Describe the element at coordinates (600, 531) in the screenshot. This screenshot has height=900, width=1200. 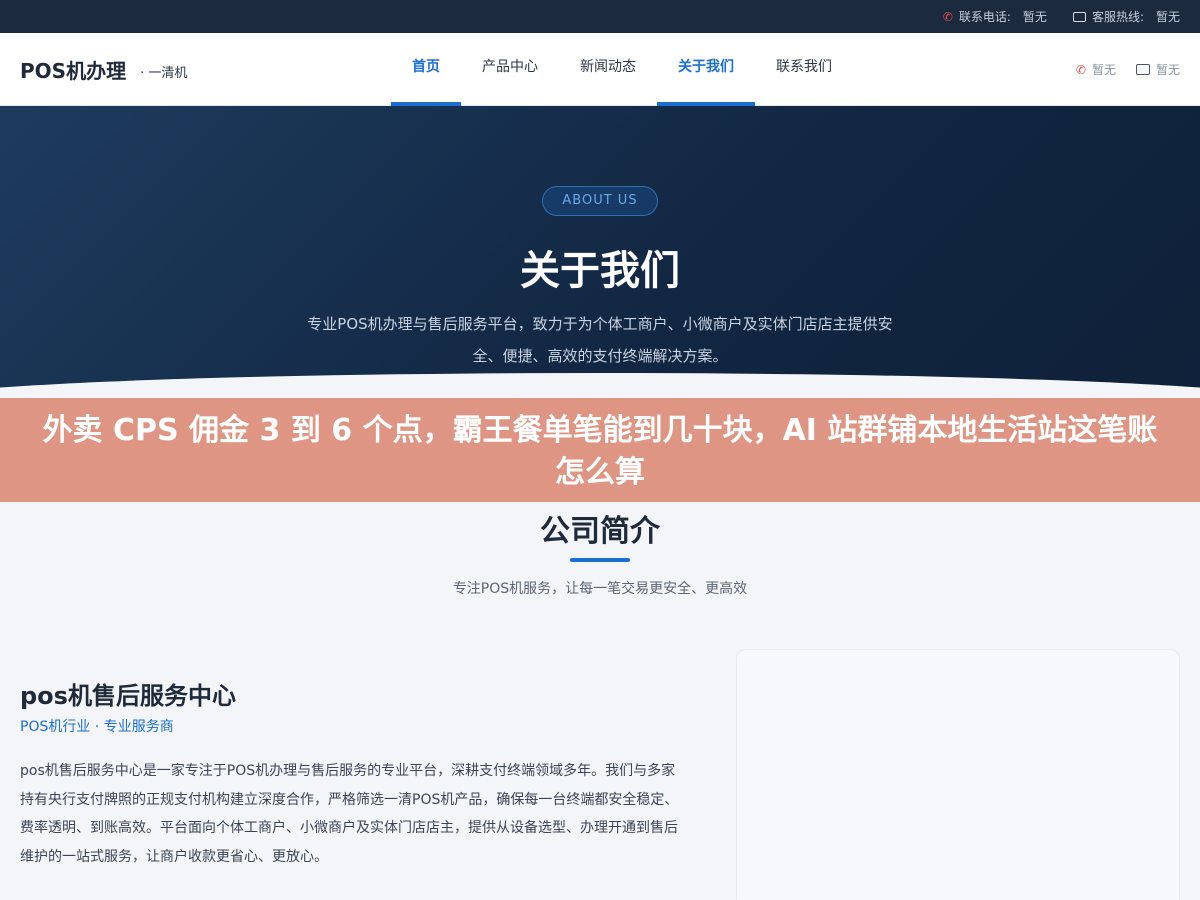
I see `section-title: 公司简介` at that location.